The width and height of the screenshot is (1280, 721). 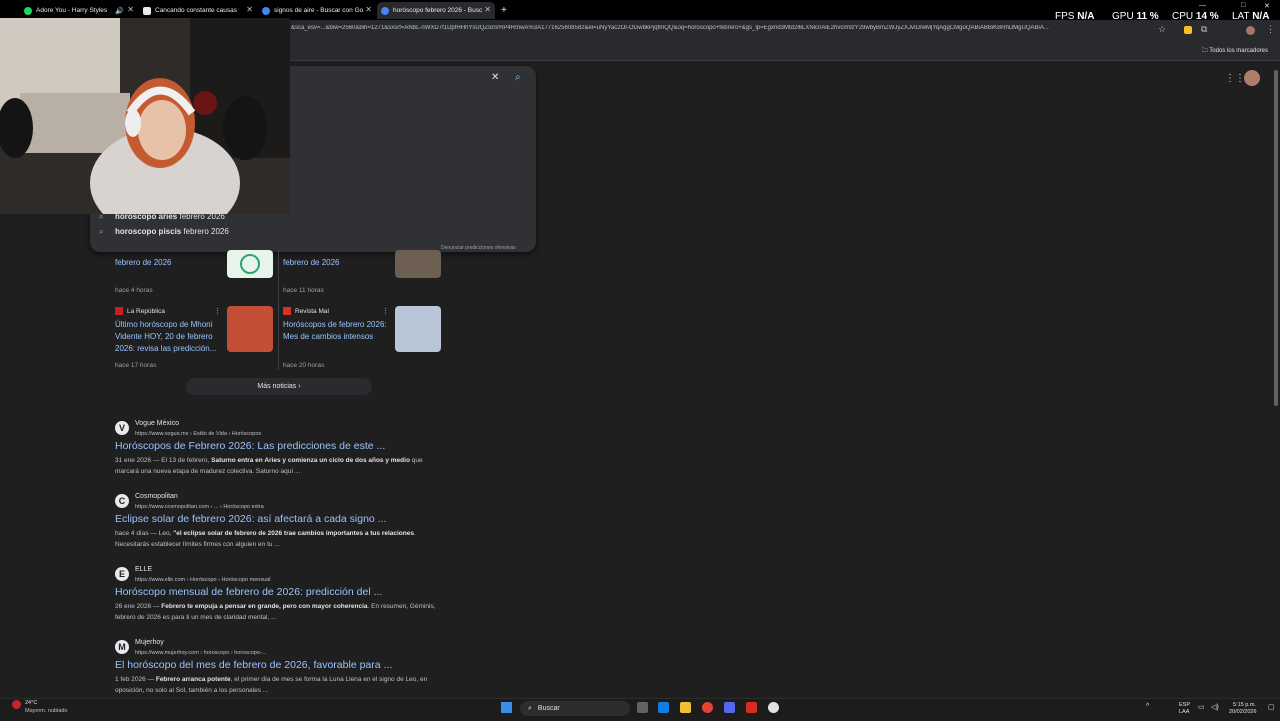 What do you see at coordinates (122, 428) in the screenshot?
I see `site-favicon: V` at bounding box center [122, 428].